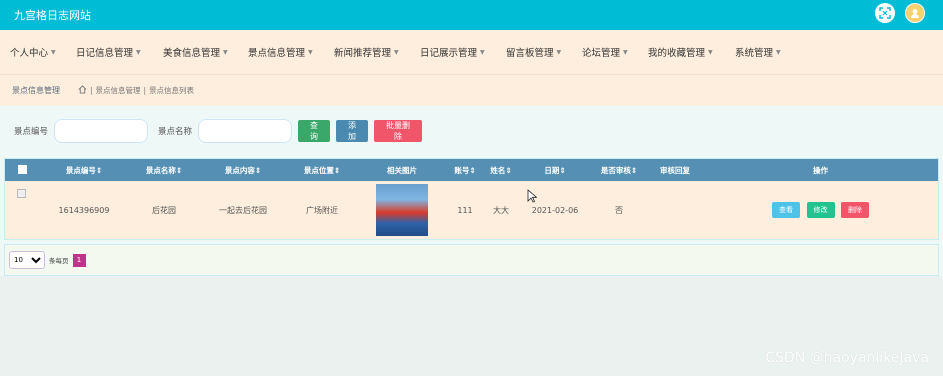 The width and height of the screenshot is (943, 376). Describe the element at coordinates (457, 52) in the screenshot. I see `menu-item-diary-display: 日记展示管理 ▼` at that location.